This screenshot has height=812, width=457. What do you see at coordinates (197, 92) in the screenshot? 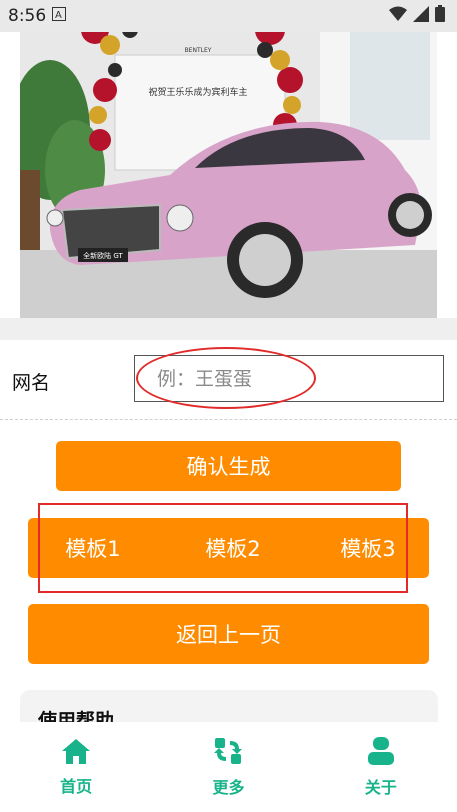
I see `sign-text: 祝贺王乐乐成为宾利车主` at bounding box center [197, 92].